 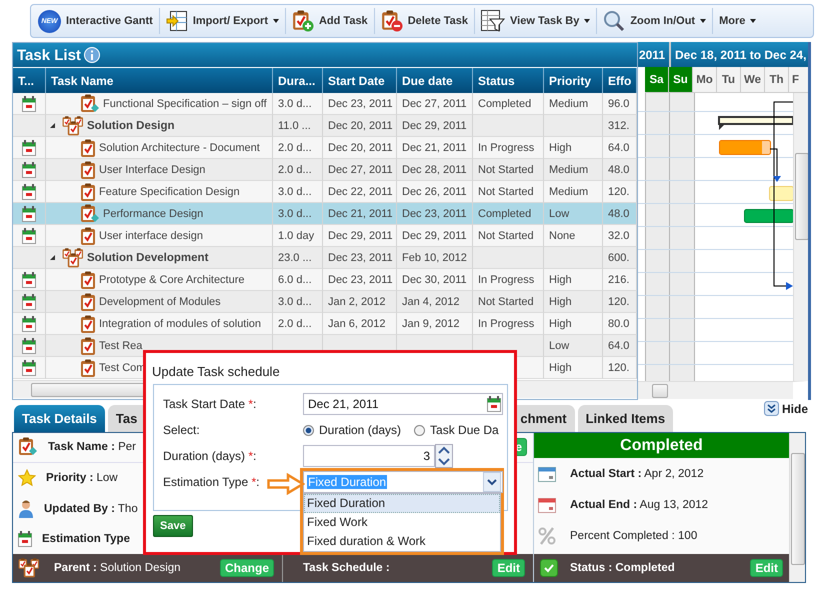 What do you see at coordinates (634, 536) in the screenshot?
I see `detail-text: Percent Completed : 100` at bounding box center [634, 536].